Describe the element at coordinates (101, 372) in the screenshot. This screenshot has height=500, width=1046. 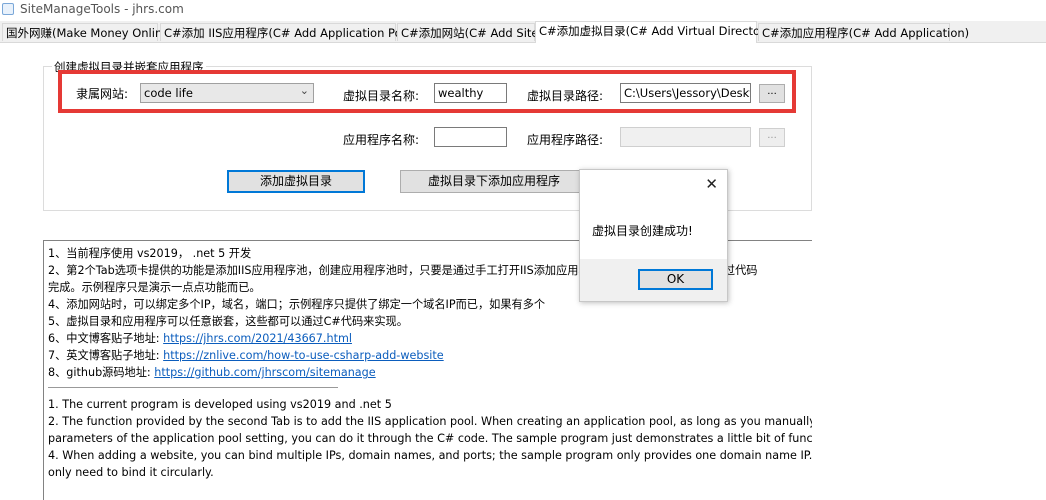
I see `link-prefix: 8、github源码地址:` at that location.